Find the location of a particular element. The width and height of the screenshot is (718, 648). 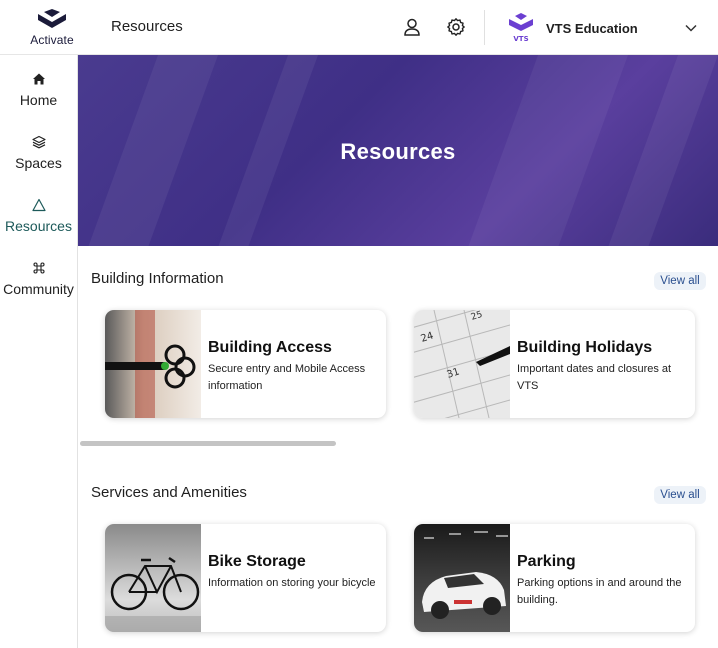

sidebar-item-resources: Resources is located at coordinates (38, 223).